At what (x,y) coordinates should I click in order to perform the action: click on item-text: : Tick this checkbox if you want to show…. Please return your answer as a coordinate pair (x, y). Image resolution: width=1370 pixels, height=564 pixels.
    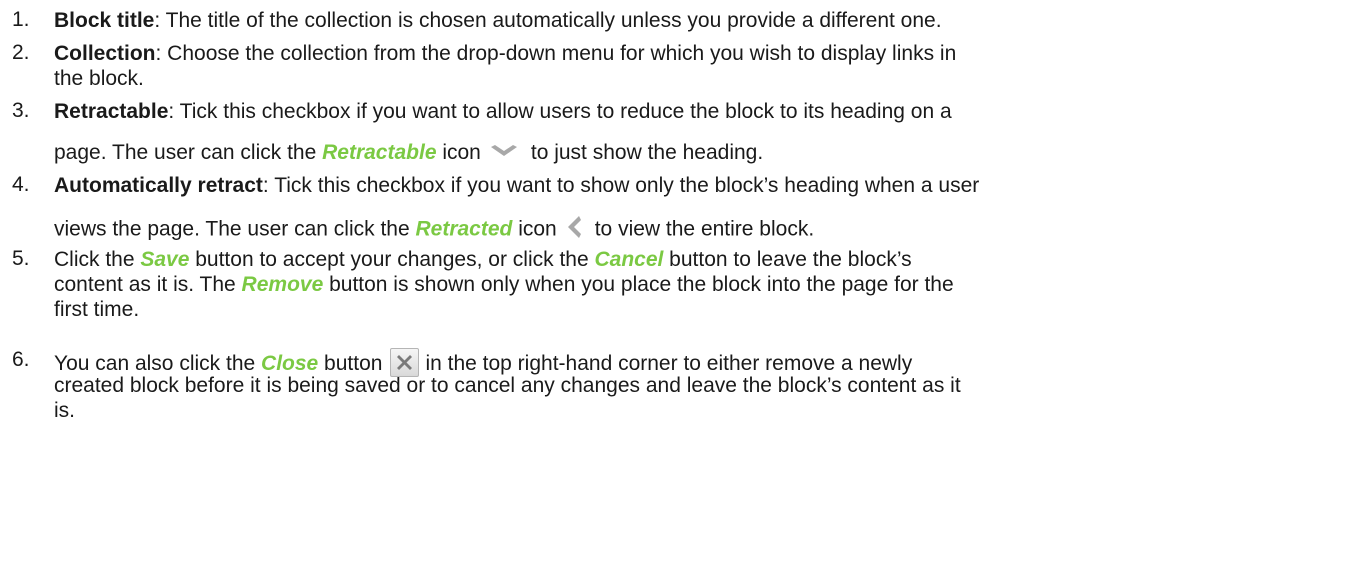
    Looking at the image, I should click on (621, 185).